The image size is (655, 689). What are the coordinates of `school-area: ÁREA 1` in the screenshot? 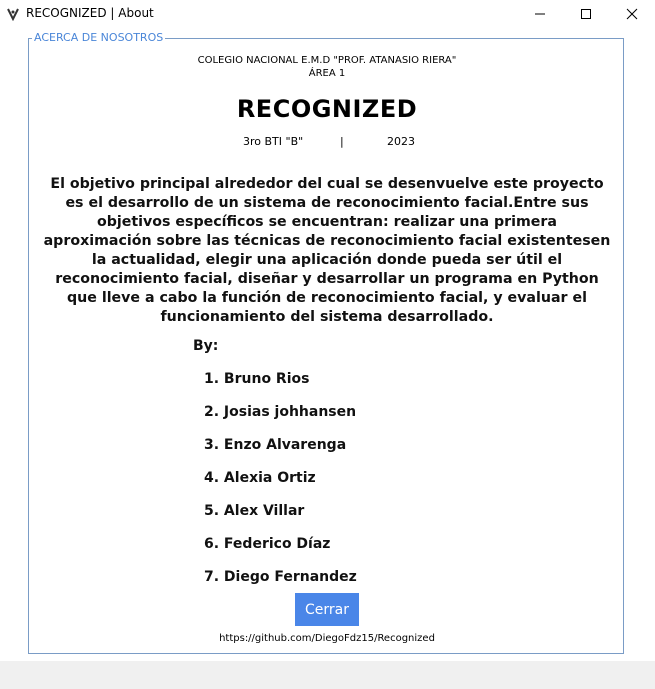 It's located at (327, 73).